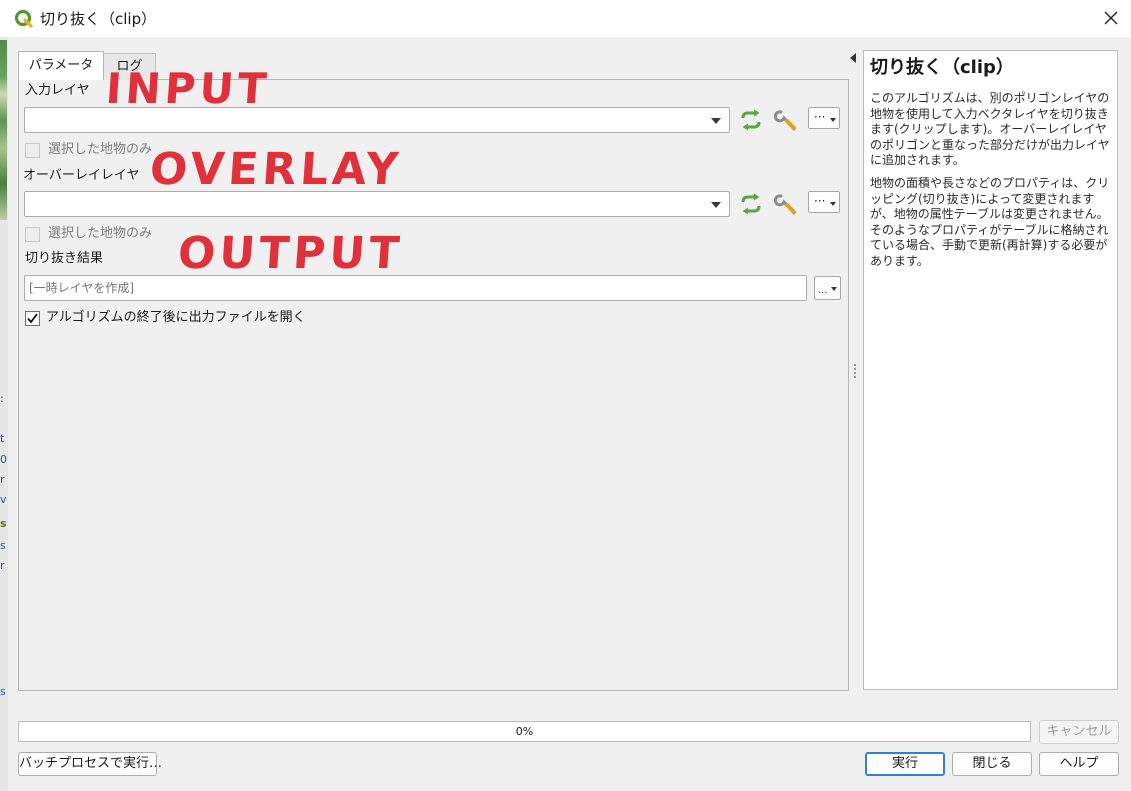 Image resolution: width=1131 pixels, height=791 pixels. What do you see at coordinates (2, 398) in the screenshot?
I see `background-text-fragment: :` at bounding box center [2, 398].